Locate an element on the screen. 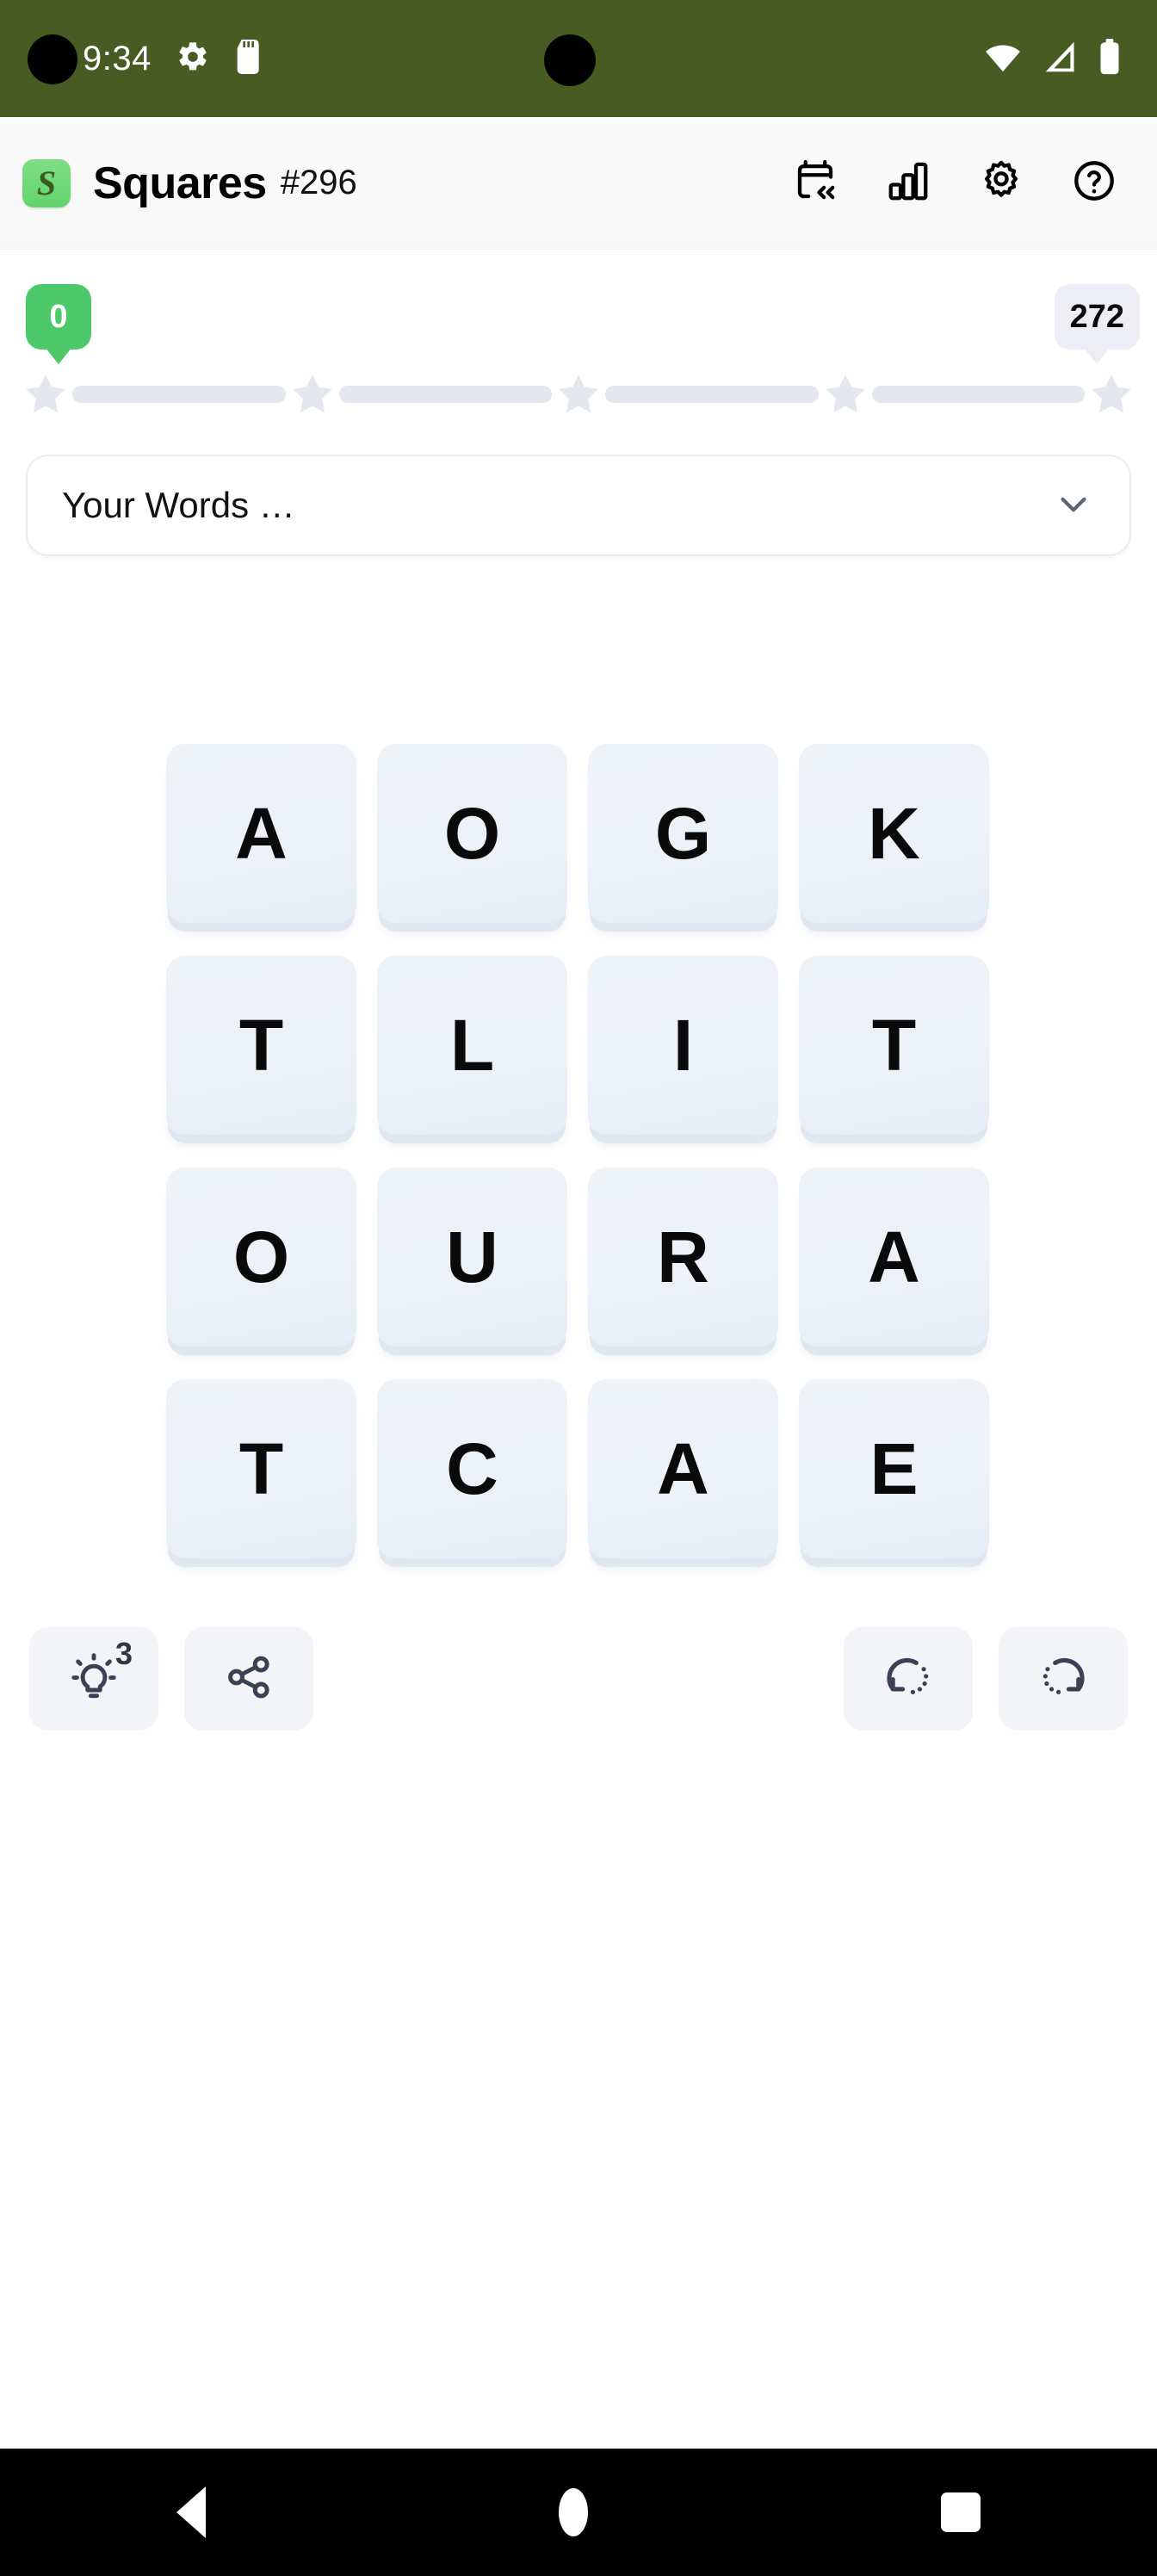  redo-icon is located at coordinates (1063, 1679).